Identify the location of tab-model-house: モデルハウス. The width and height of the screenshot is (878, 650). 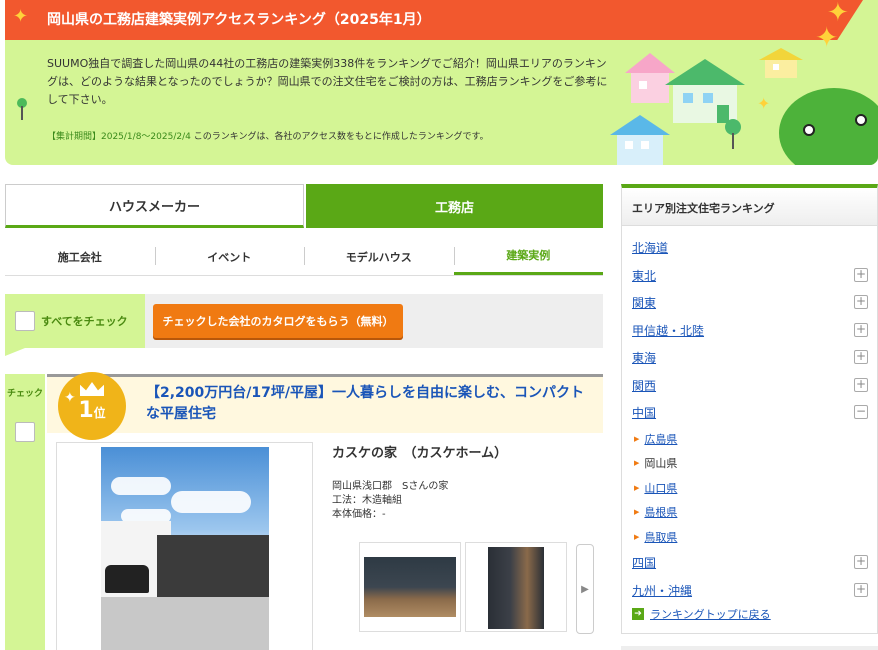
(379, 256).